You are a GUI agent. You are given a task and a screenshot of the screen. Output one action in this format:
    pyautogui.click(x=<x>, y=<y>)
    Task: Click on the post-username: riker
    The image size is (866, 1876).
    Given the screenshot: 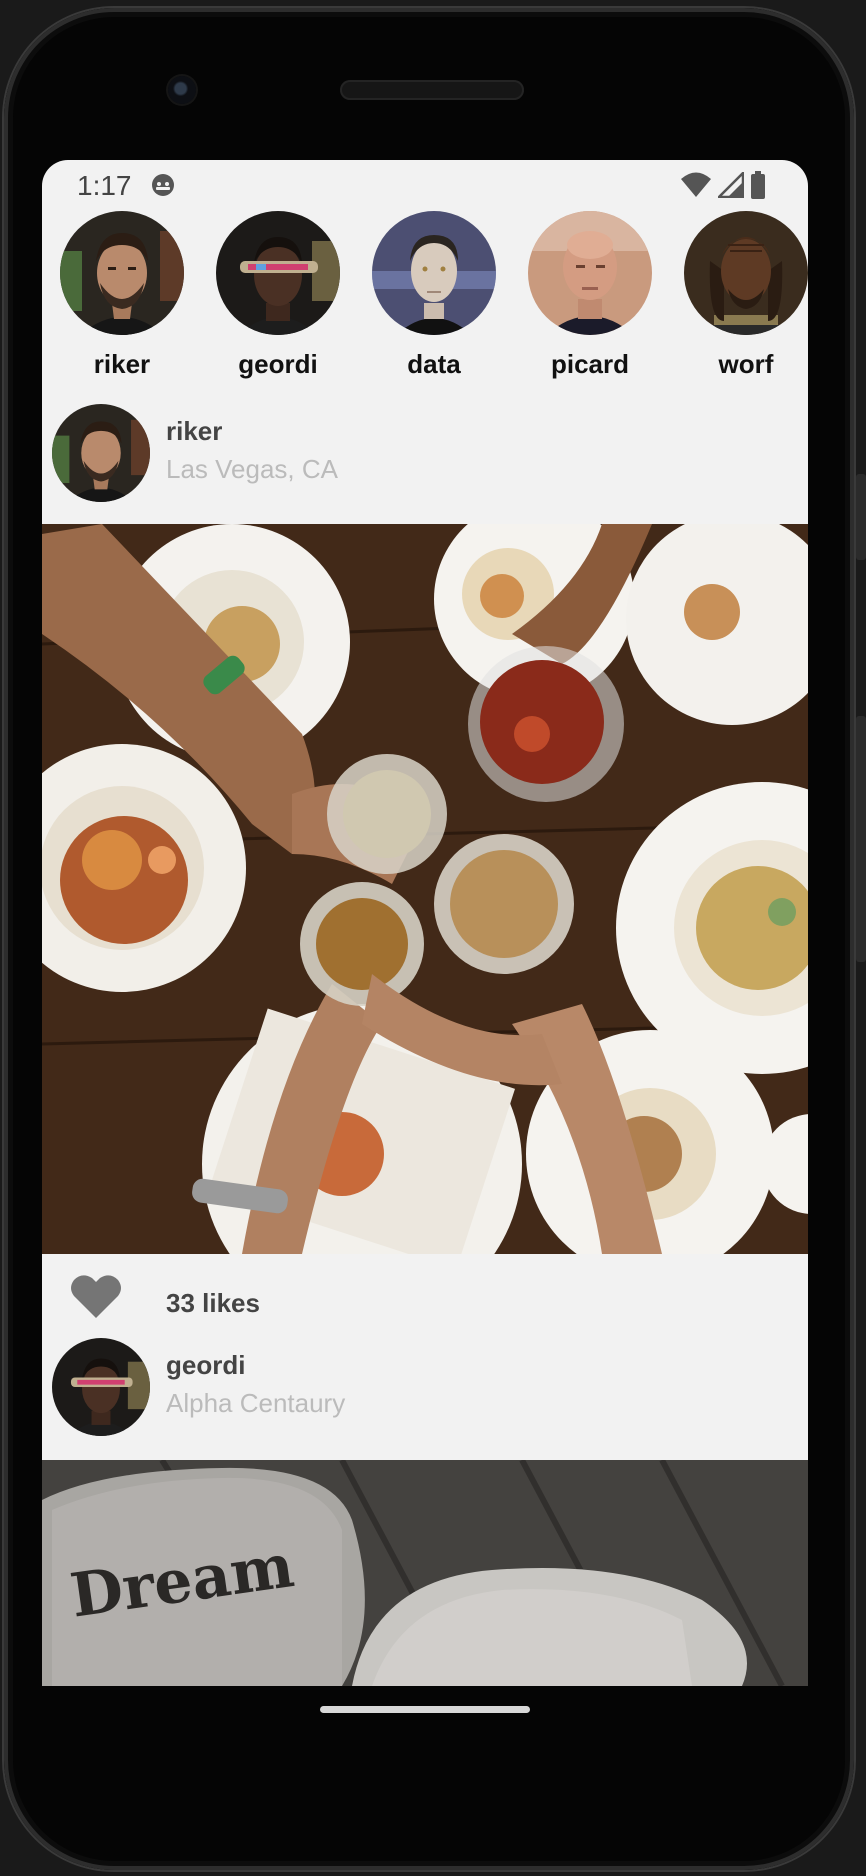 What is the action you would take?
    pyautogui.click(x=194, y=431)
    